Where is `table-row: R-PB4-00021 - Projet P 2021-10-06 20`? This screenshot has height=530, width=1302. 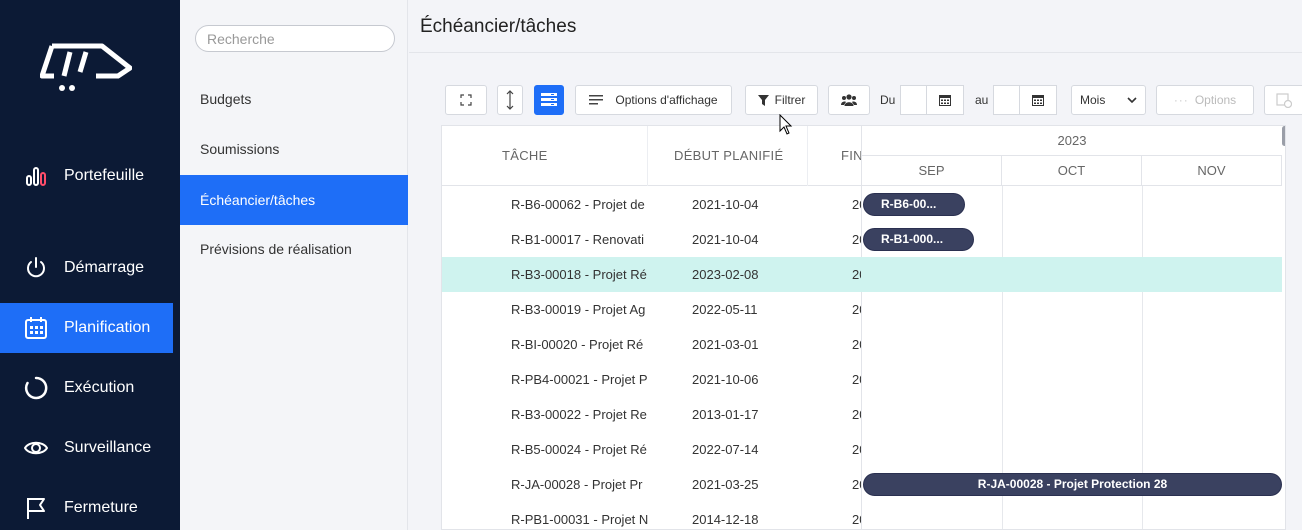
table-row: R-PB4-00021 - Projet P 2021-10-06 20 is located at coordinates (862, 379).